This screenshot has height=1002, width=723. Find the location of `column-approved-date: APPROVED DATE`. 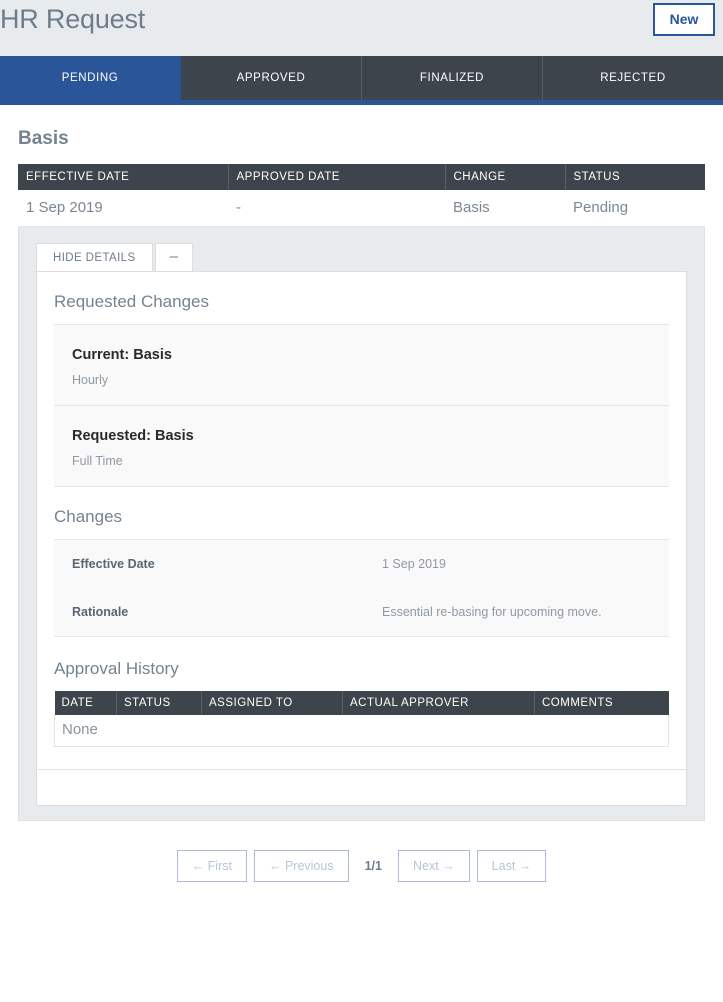

column-approved-date: APPROVED DATE is located at coordinates (337, 177).